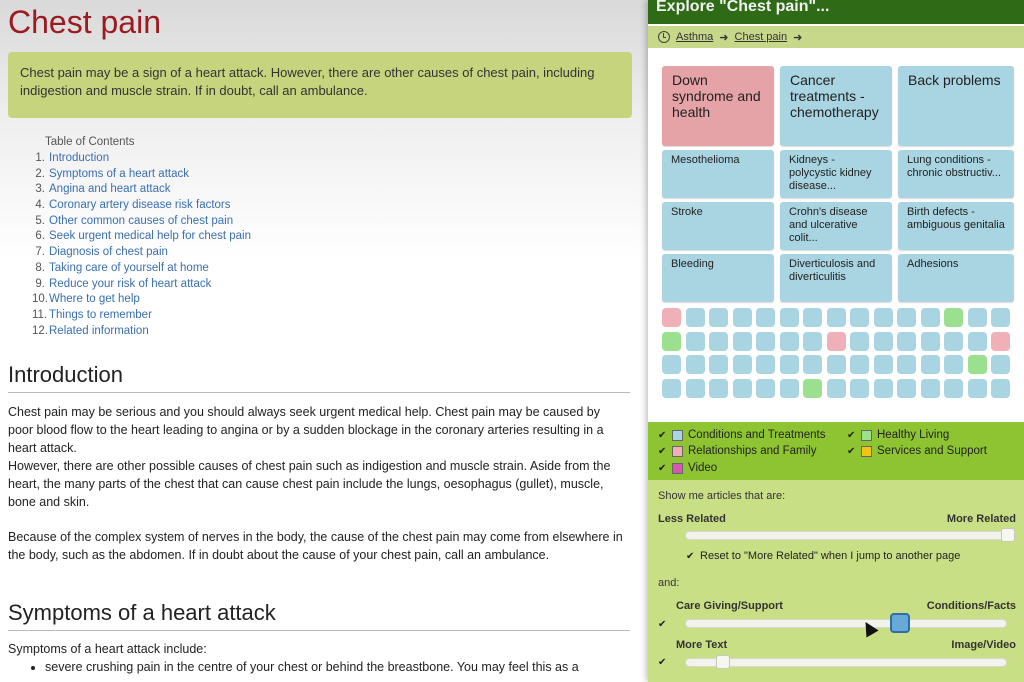 The width and height of the screenshot is (1024, 682). What do you see at coordinates (718, 106) in the screenshot?
I see `related-tile: Down syndrome and health` at bounding box center [718, 106].